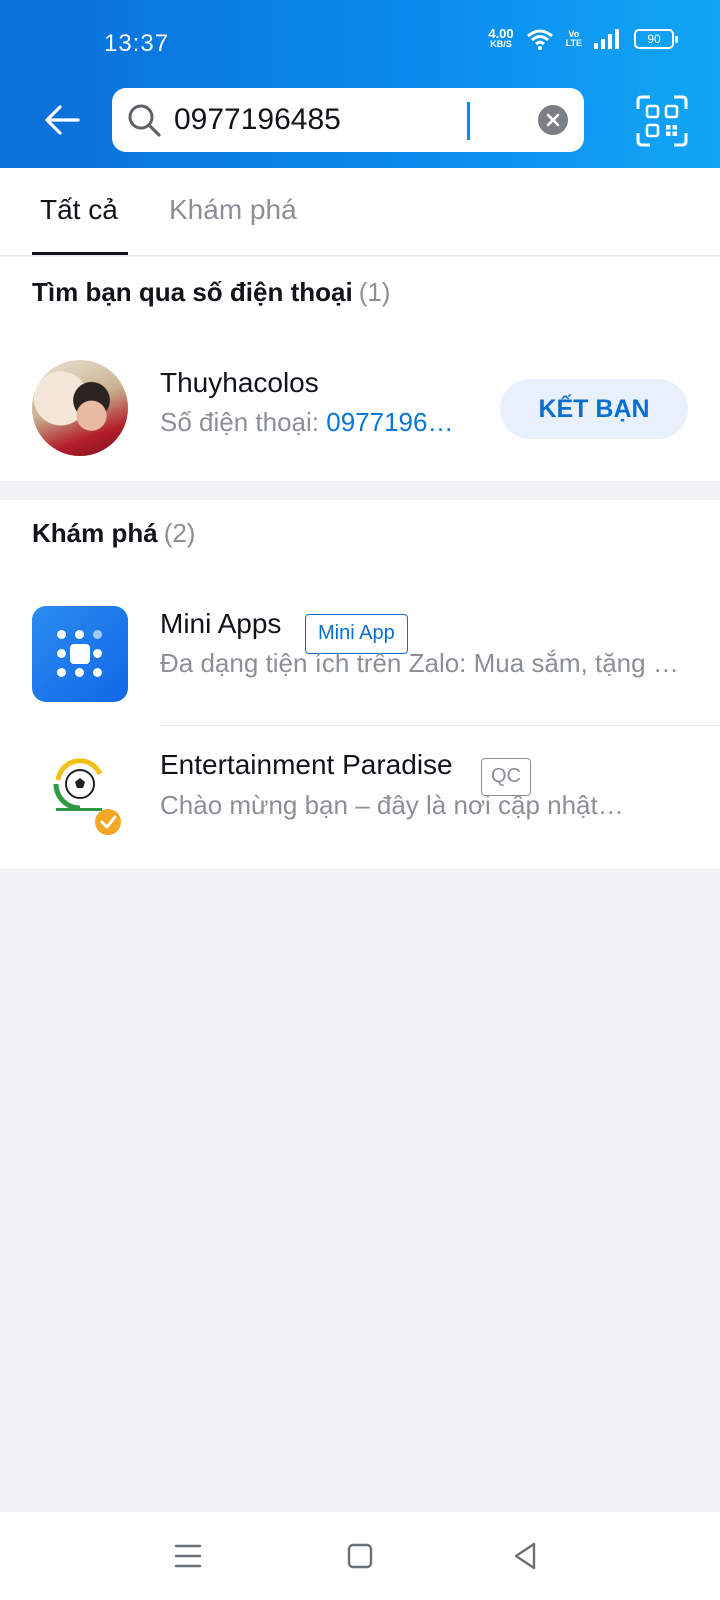  Describe the element at coordinates (62, 120) in the screenshot. I see `arrow-left-icon` at that location.